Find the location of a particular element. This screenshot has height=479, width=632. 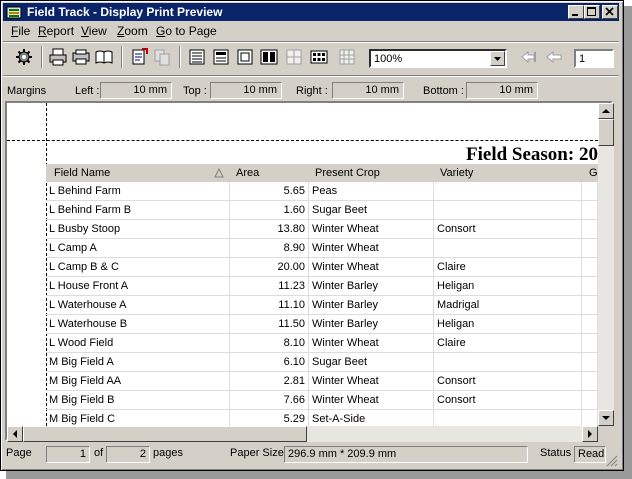

table-header: Field Name Area Present Crop Variety G is located at coordinates (322, 173).